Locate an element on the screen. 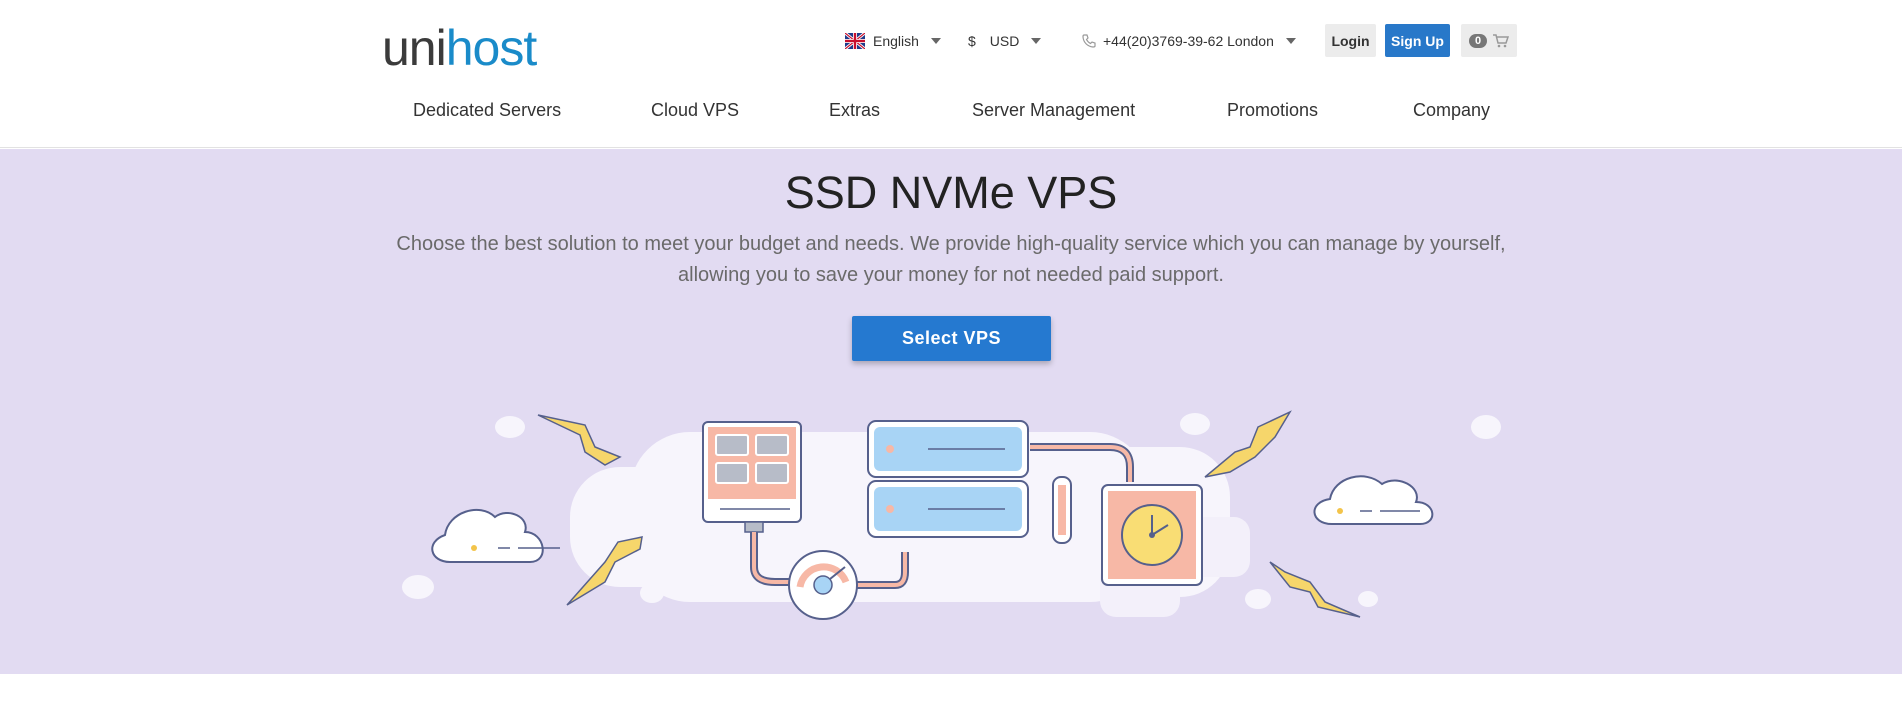 This screenshot has width=1902, height=716. gauge-icon is located at coordinates (823, 585).